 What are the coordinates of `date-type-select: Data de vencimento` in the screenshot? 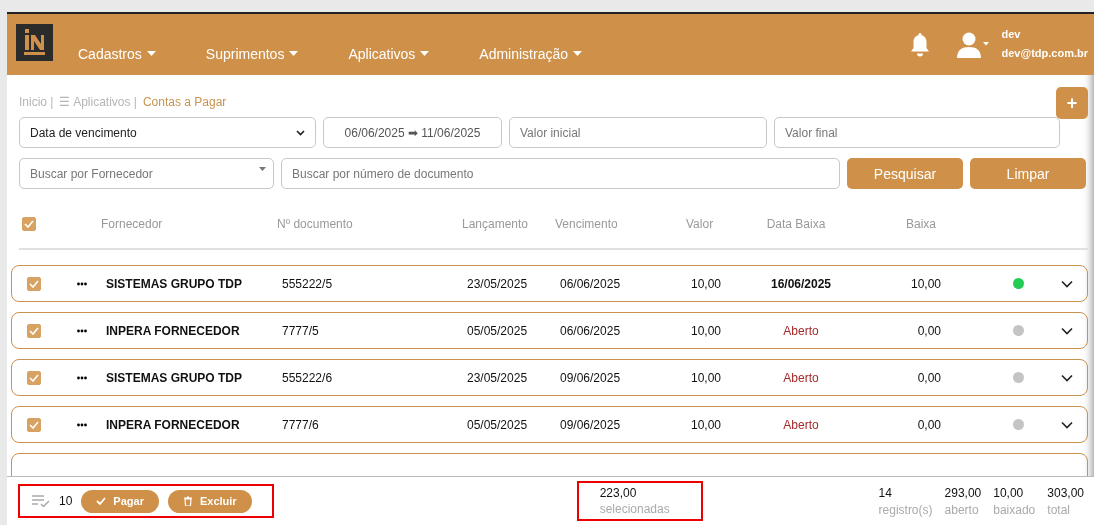 It's located at (167, 132).